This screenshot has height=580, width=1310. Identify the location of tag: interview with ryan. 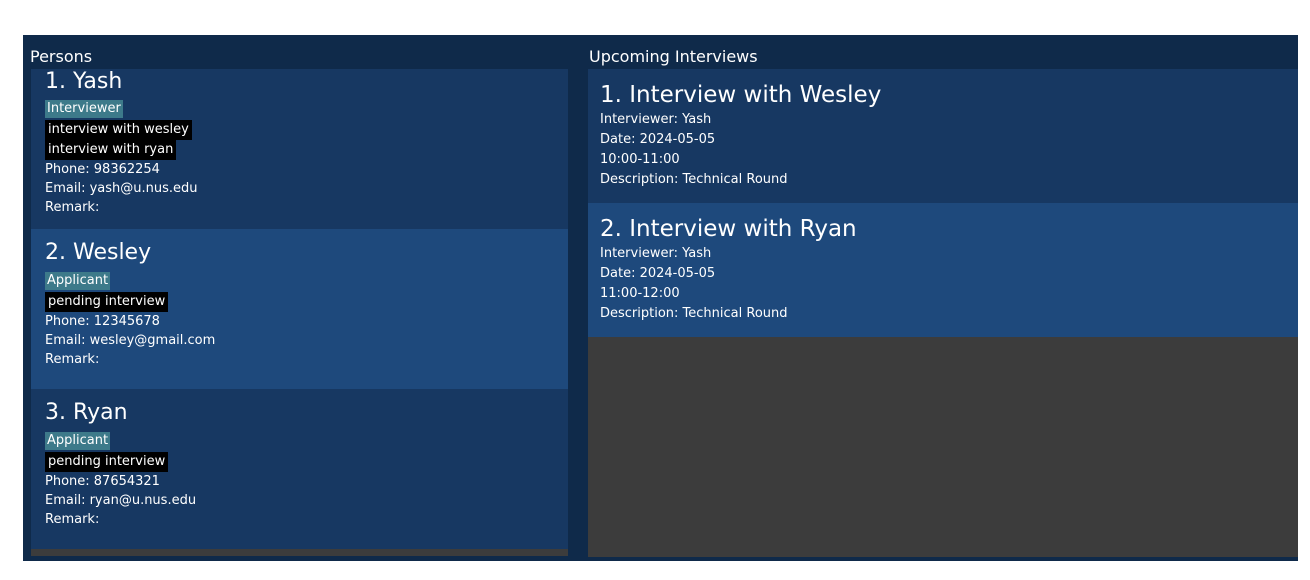
(111, 150).